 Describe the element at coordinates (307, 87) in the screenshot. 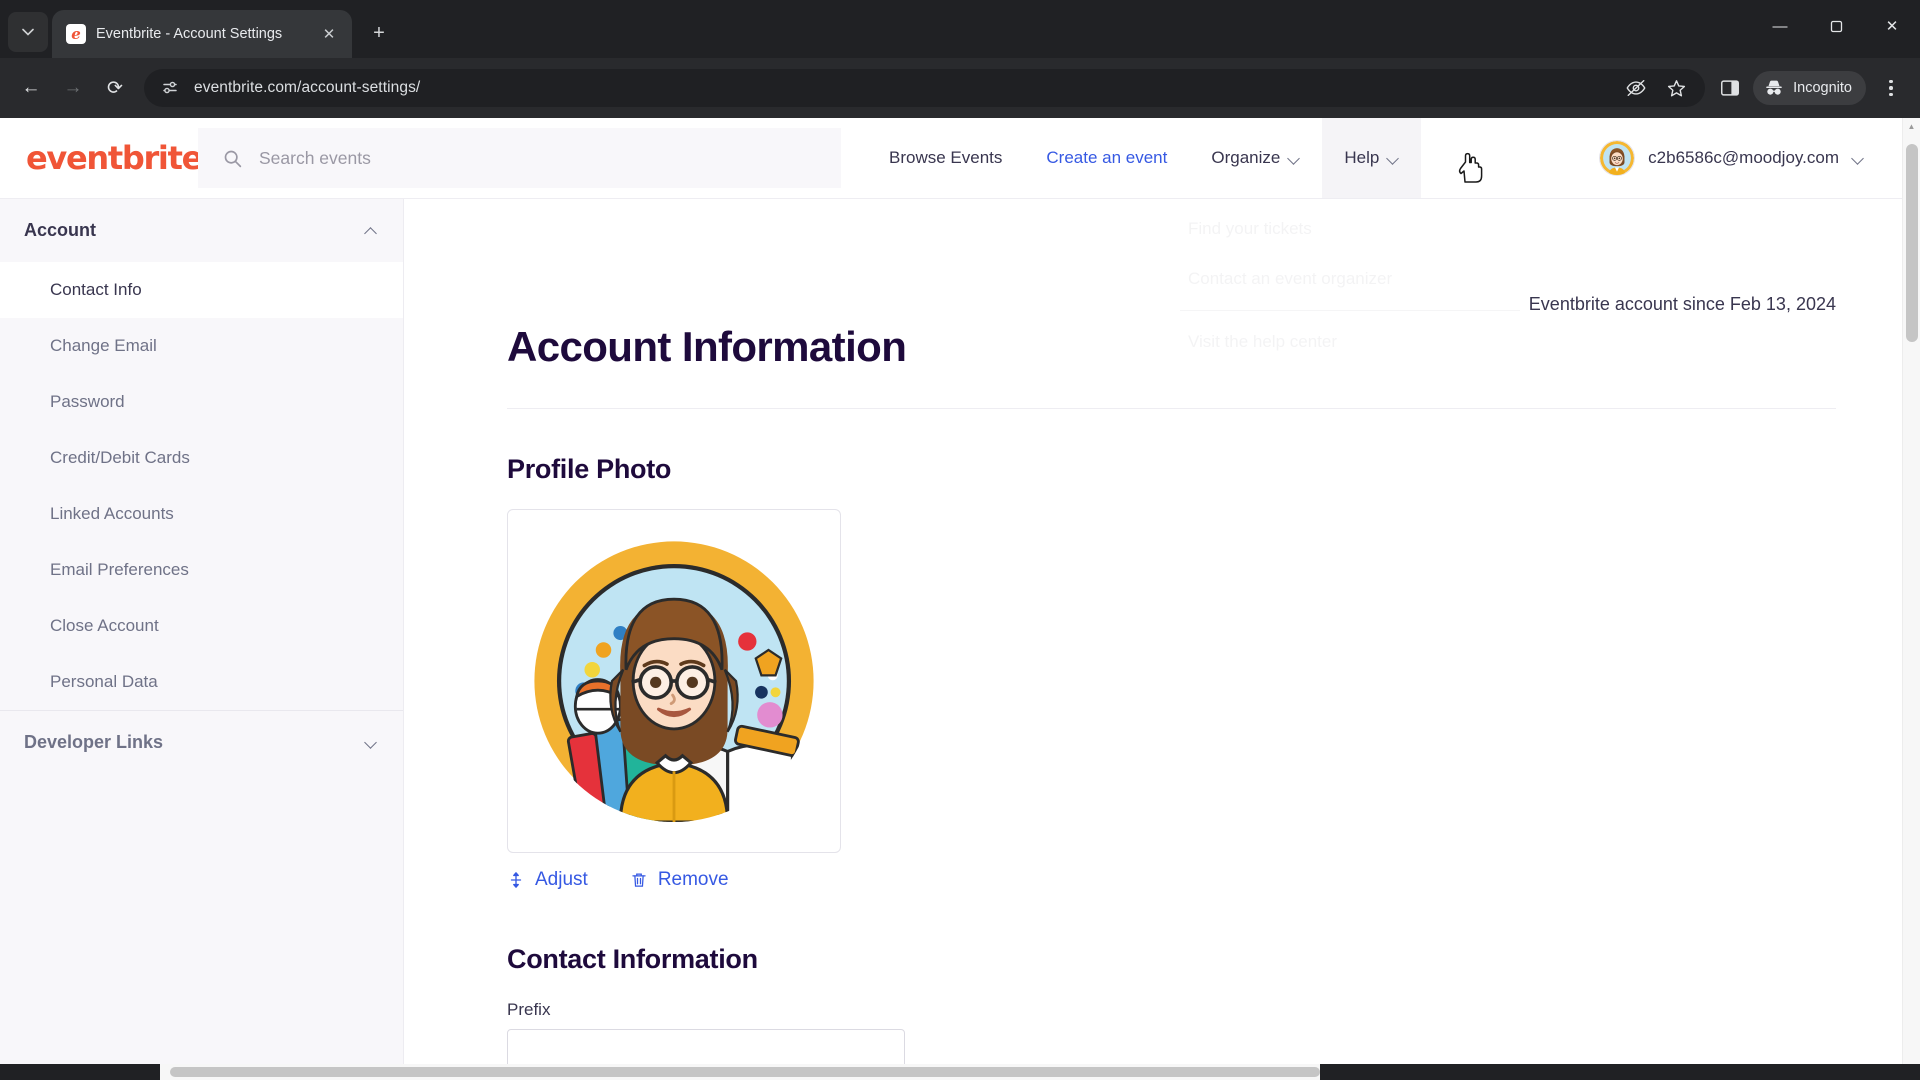

I see `url-text: eventbrite.com/account-settings/` at that location.